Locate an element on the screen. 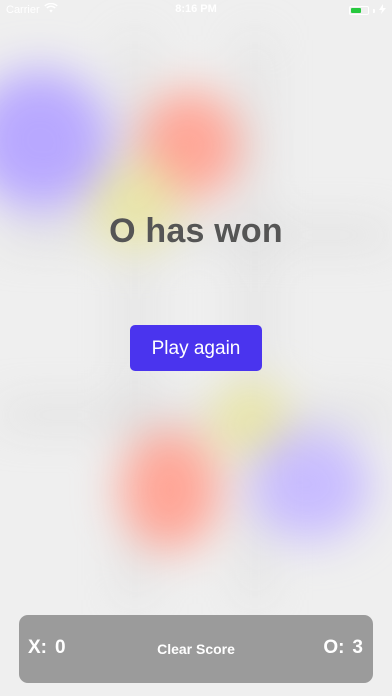 The height and width of the screenshot is (696, 392). clear-score-button: Clear Score is located at coordinates (196, 649).